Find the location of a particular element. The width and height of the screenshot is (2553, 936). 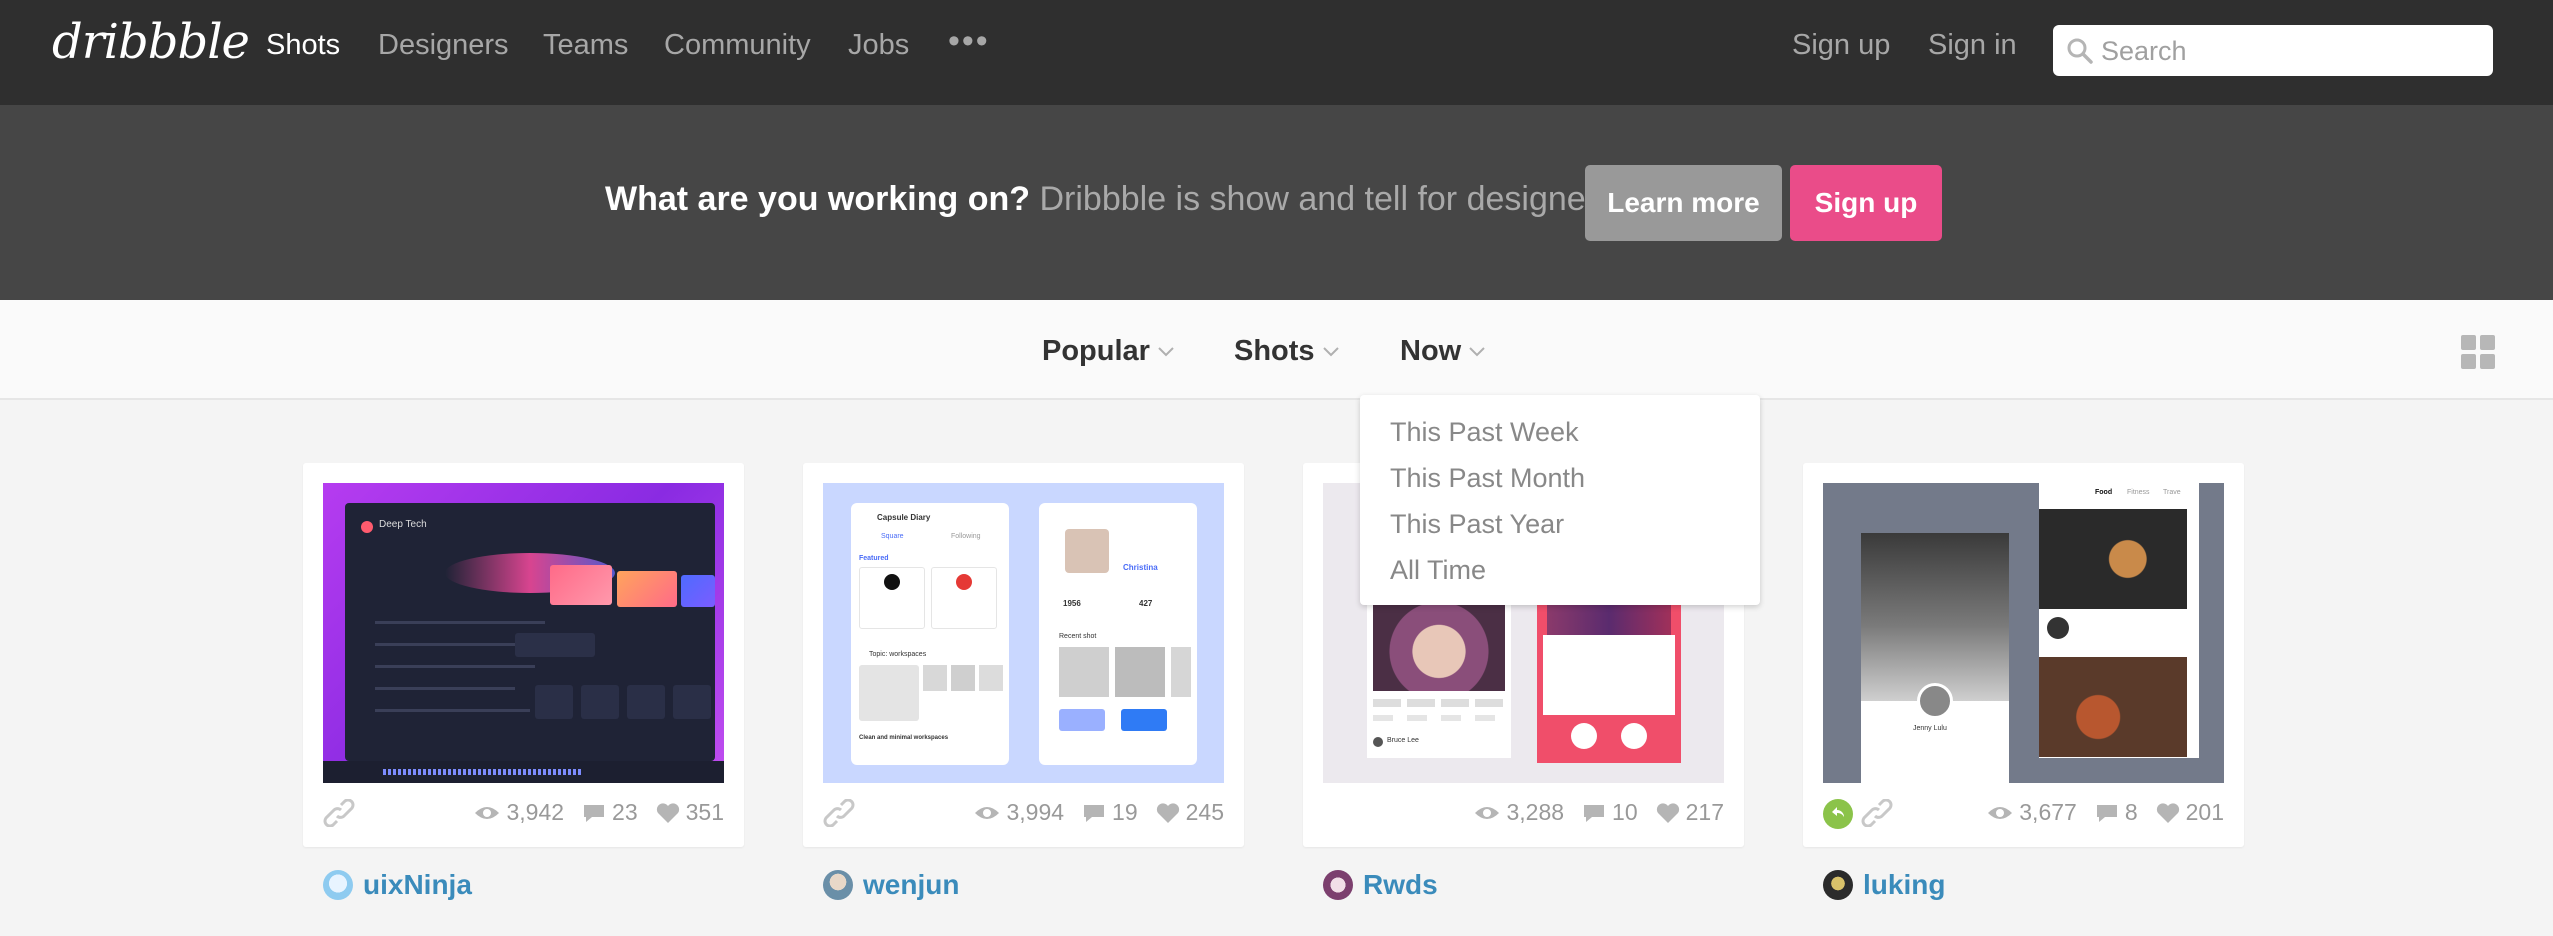

views-stat: 3,994 is located at coordinates (1019, 812).